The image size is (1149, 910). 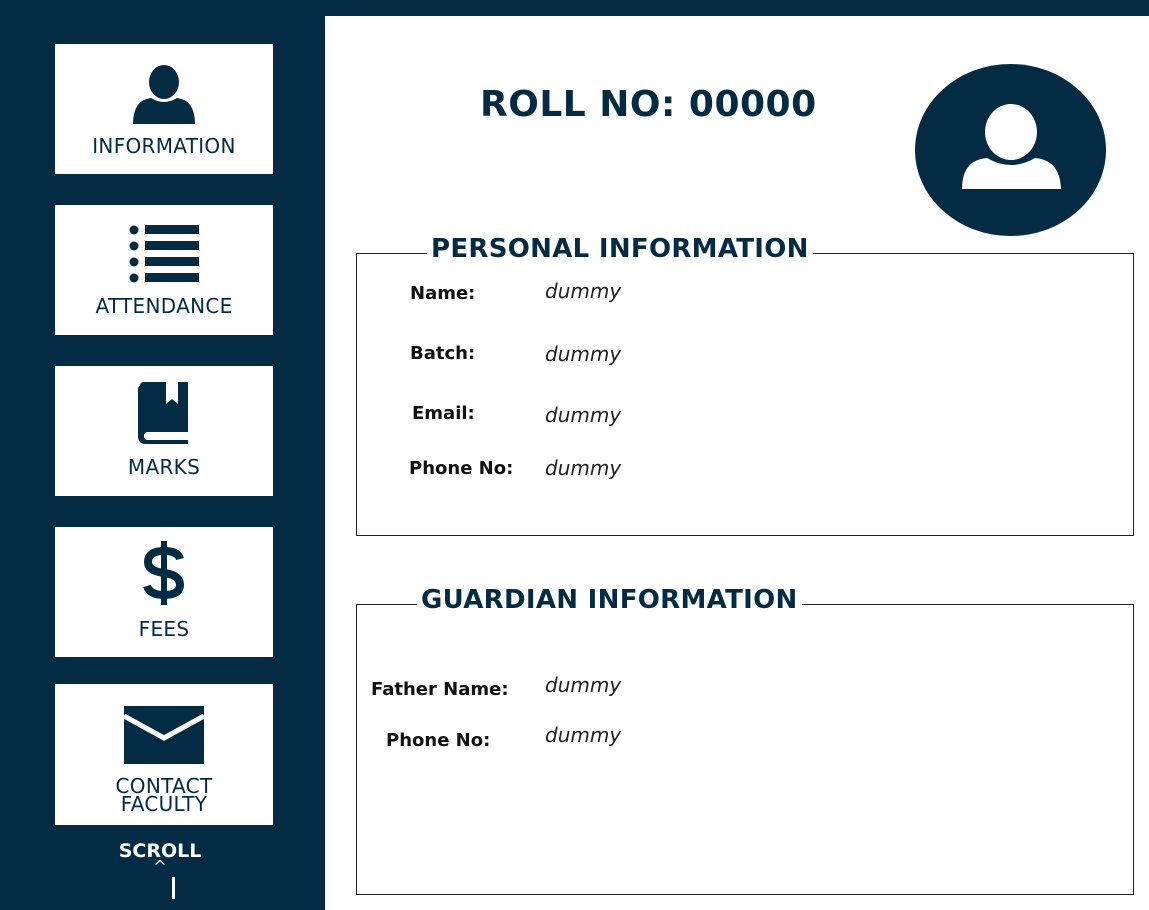 I want to click on sidebar-item-marks: MARKS, so click(x=164, y=431).